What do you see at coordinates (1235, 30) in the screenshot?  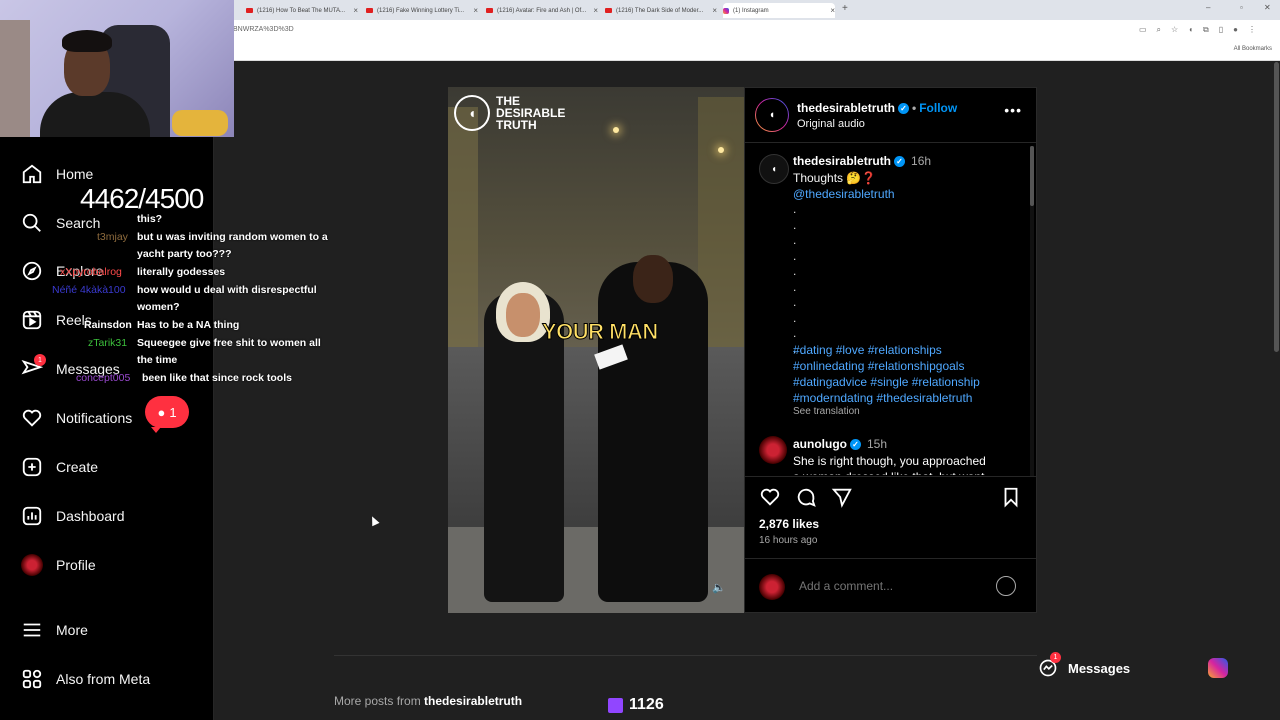 I see `profile-icon: ●` at bounding box center [1235, 30].